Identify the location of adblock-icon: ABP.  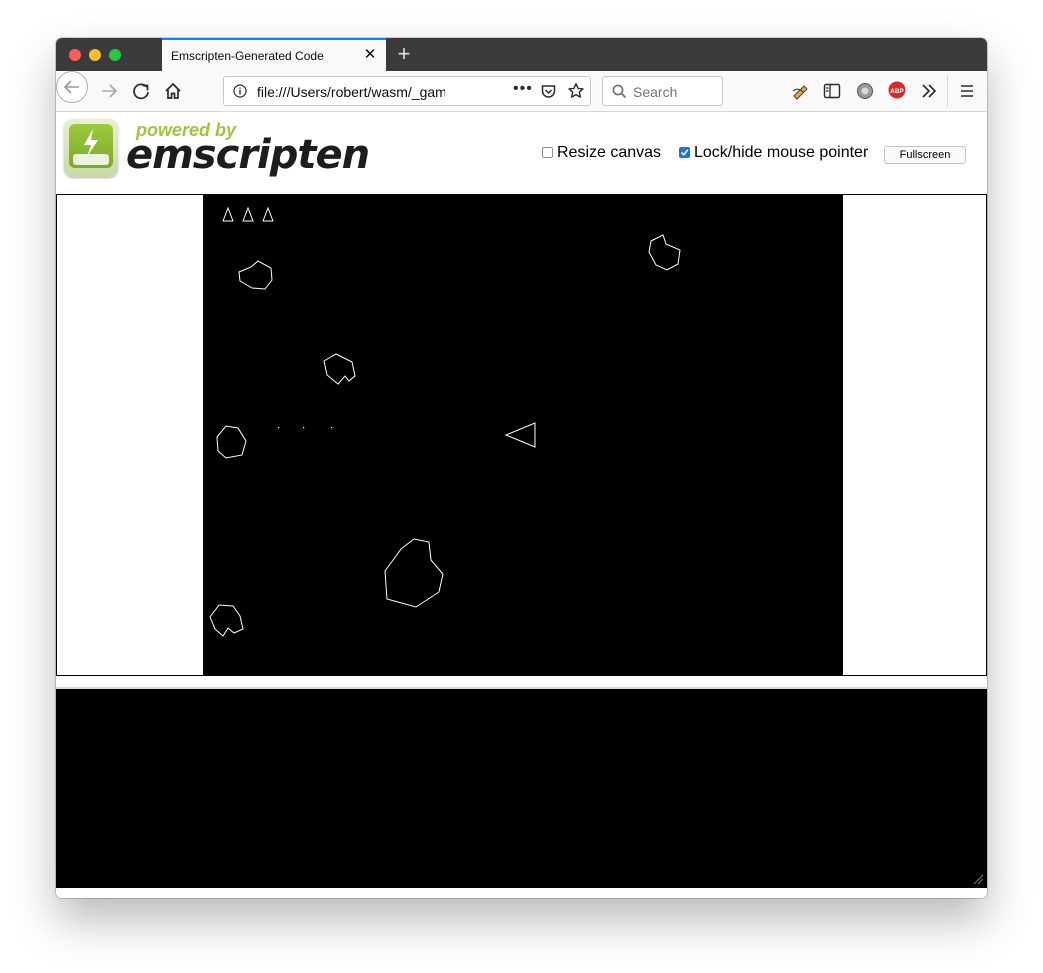
(897, 90).